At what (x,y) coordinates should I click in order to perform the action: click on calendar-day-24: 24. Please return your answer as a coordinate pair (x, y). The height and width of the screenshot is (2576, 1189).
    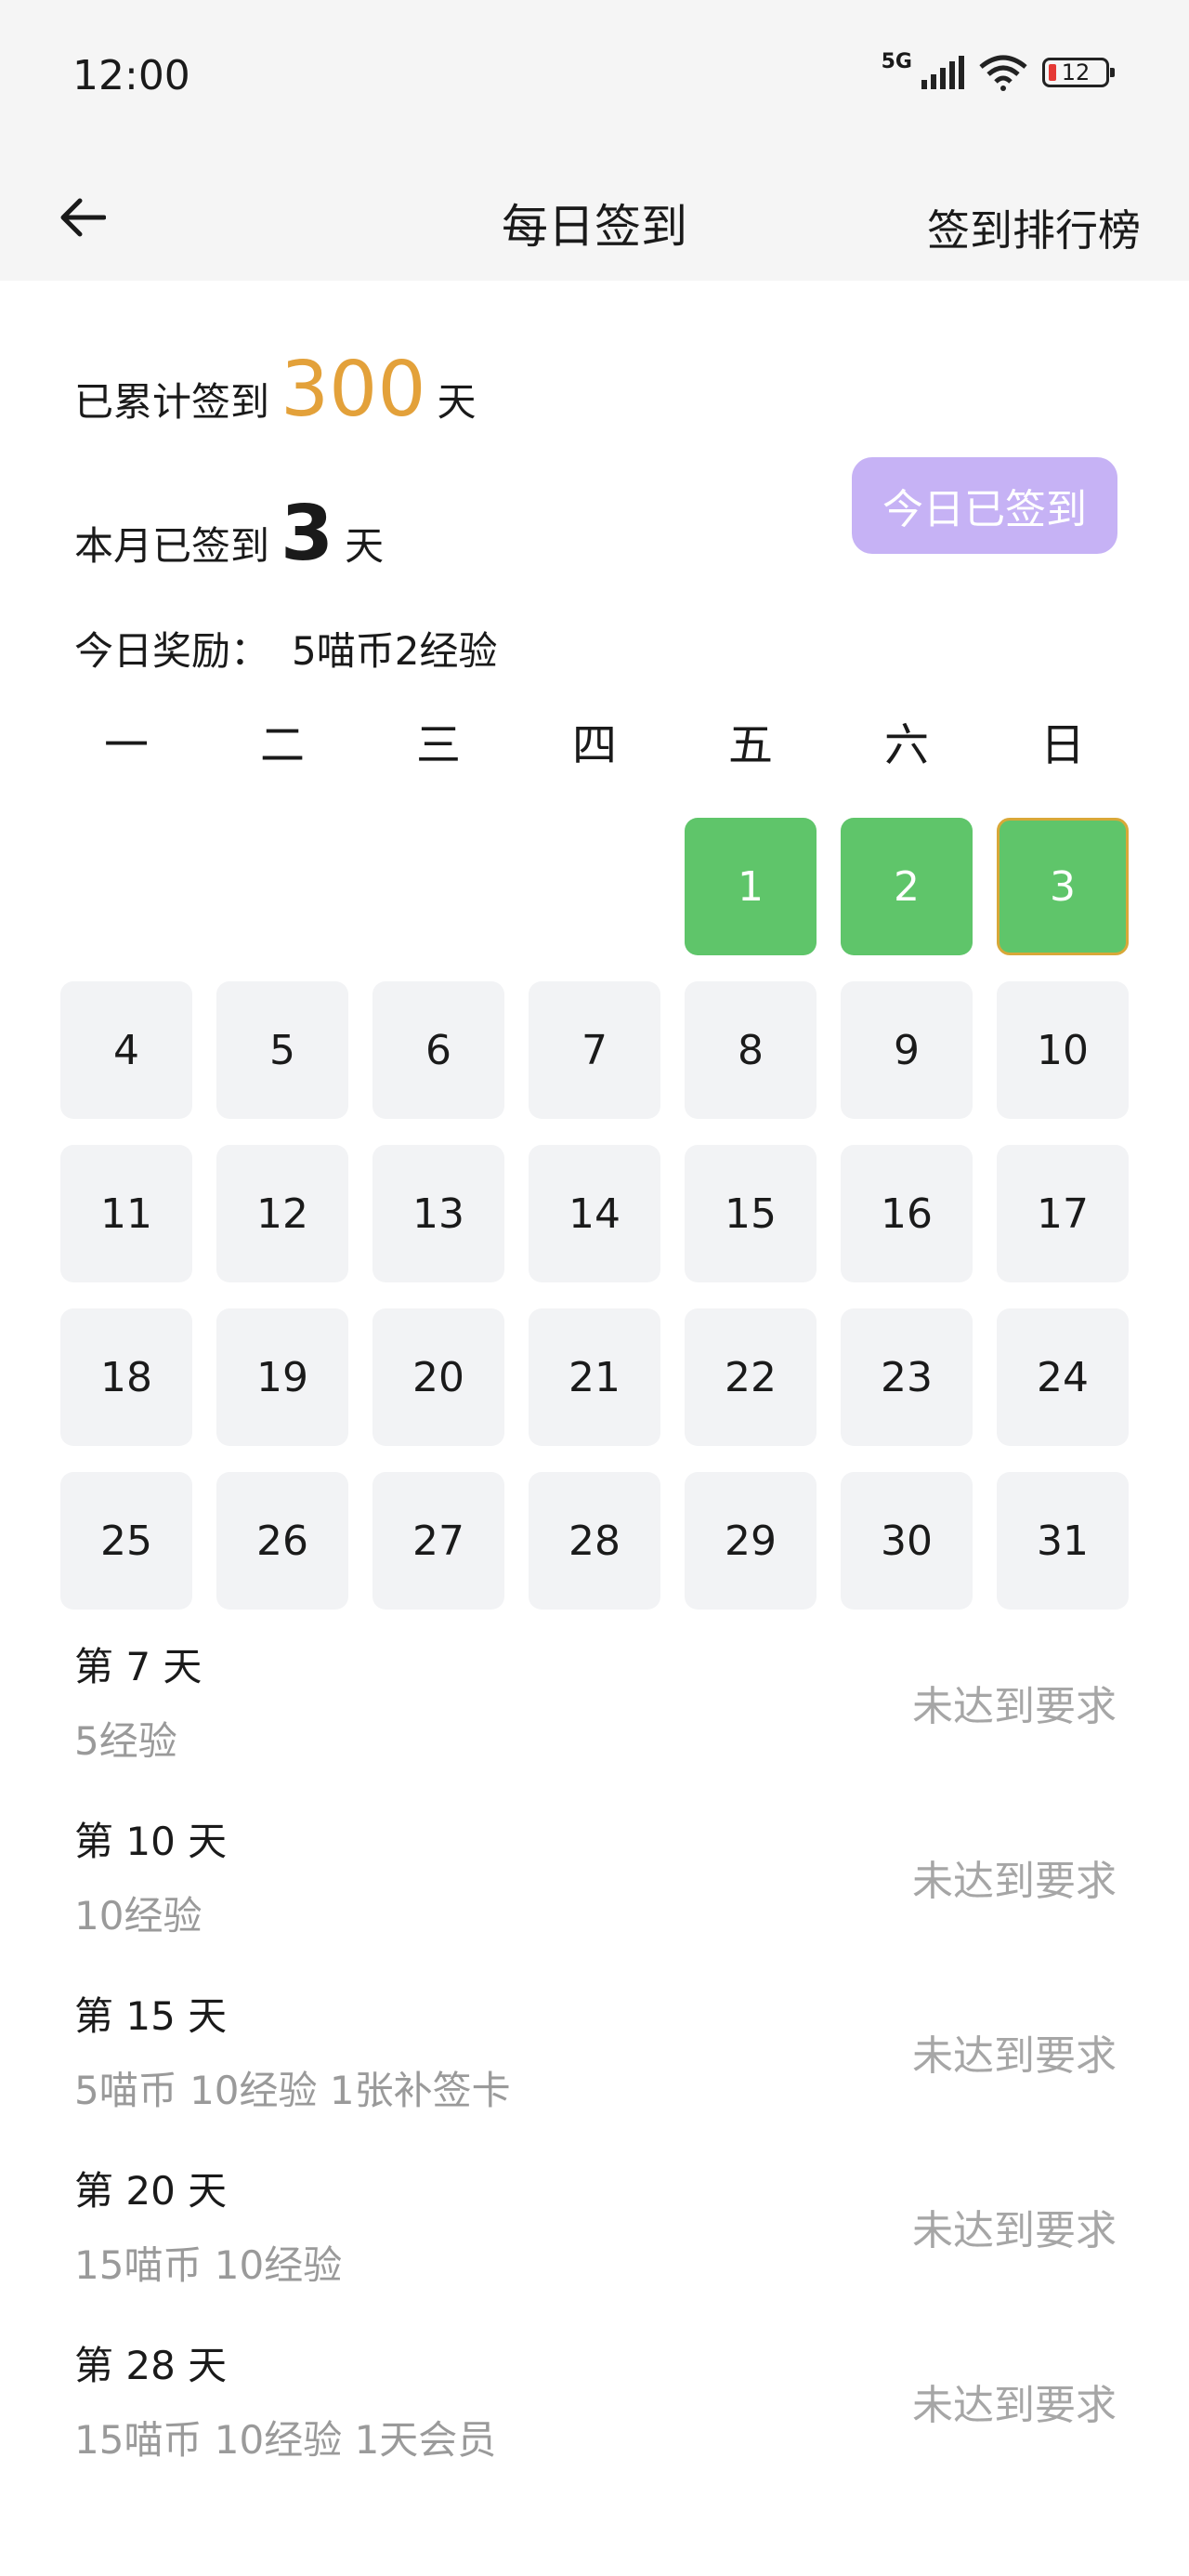
    Looking at the image, I should click on (1063, 1377).